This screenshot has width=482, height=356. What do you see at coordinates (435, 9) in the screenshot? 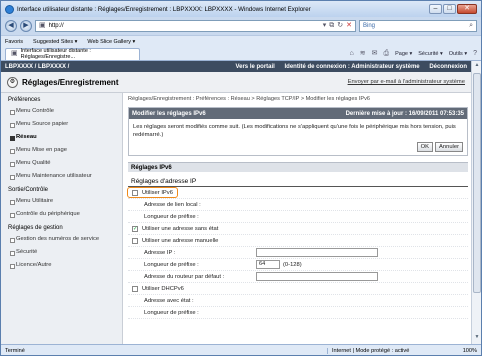
I see `minimize-button: –` at bounding box center [435, 9].